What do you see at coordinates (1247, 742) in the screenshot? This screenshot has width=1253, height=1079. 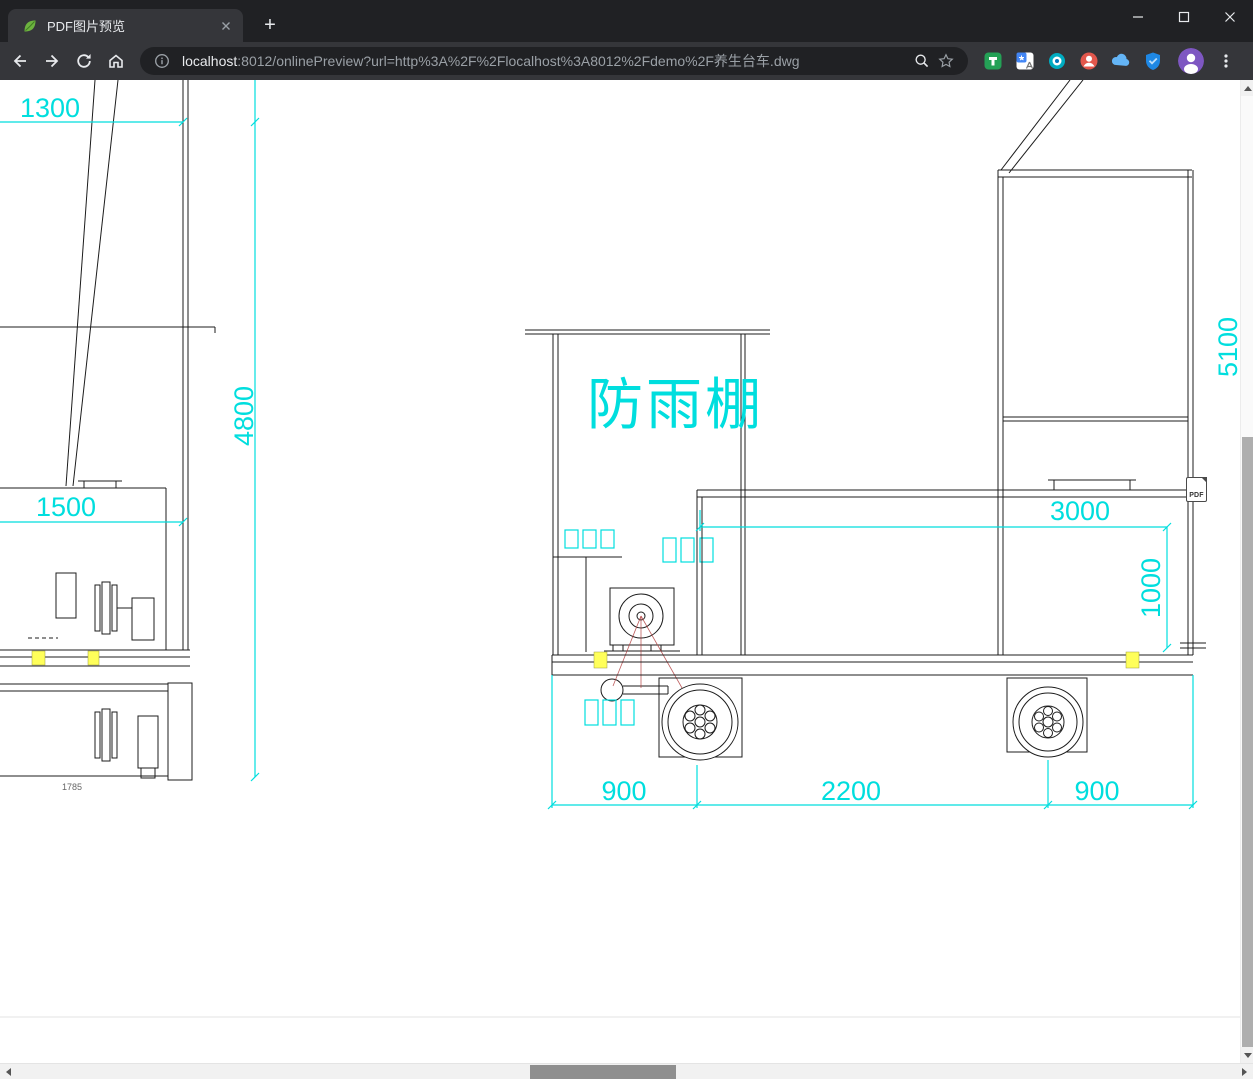 I see `vertical-scroll-thumb` at bounding box center [1247, 742].